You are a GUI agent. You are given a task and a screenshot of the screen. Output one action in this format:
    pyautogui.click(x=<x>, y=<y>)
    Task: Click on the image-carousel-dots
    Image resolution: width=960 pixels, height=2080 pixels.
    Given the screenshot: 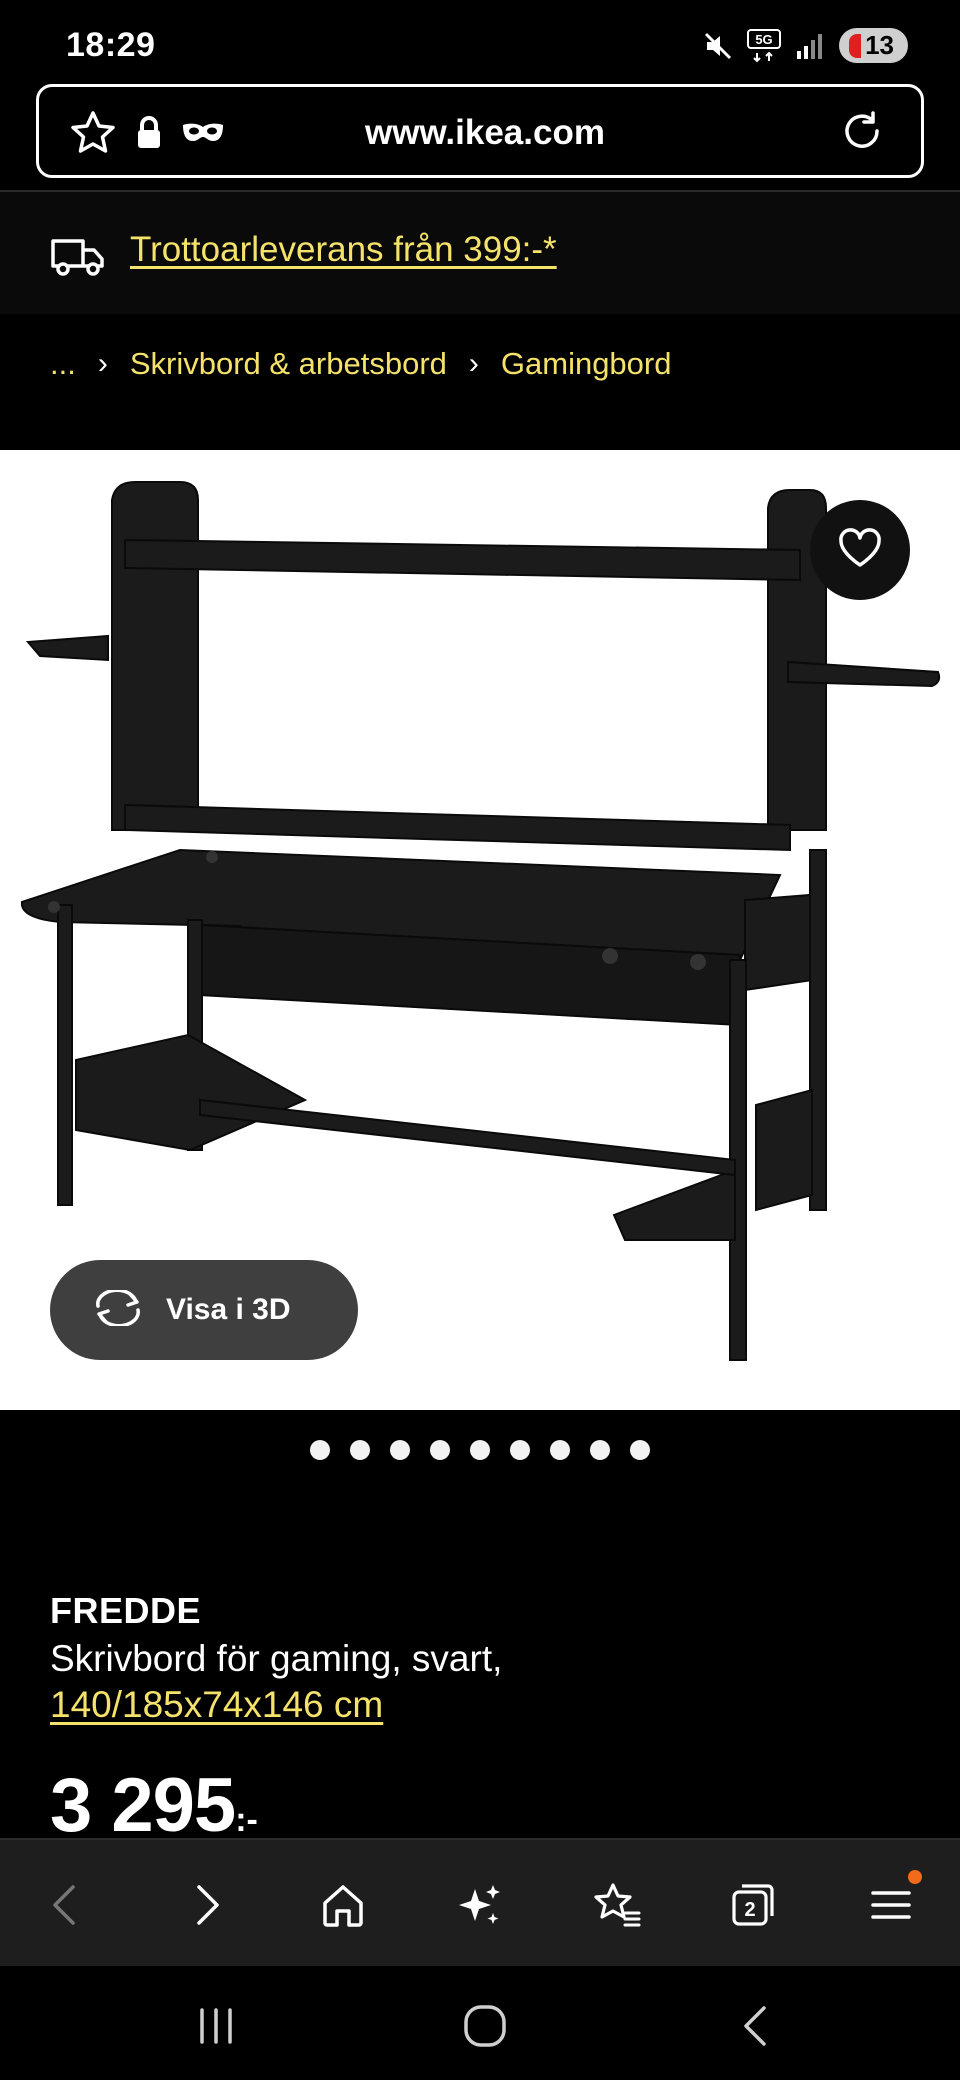 What is the action you would take?
    pyautogui.click(x=480, y=1450)
    